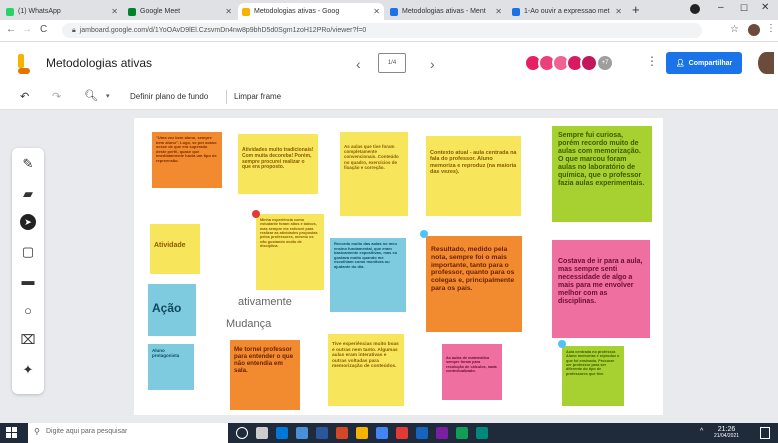 The width and height of the screenshot is (778, 443). I want to click on more-collaborators-badge: +7, so click(605, 63).